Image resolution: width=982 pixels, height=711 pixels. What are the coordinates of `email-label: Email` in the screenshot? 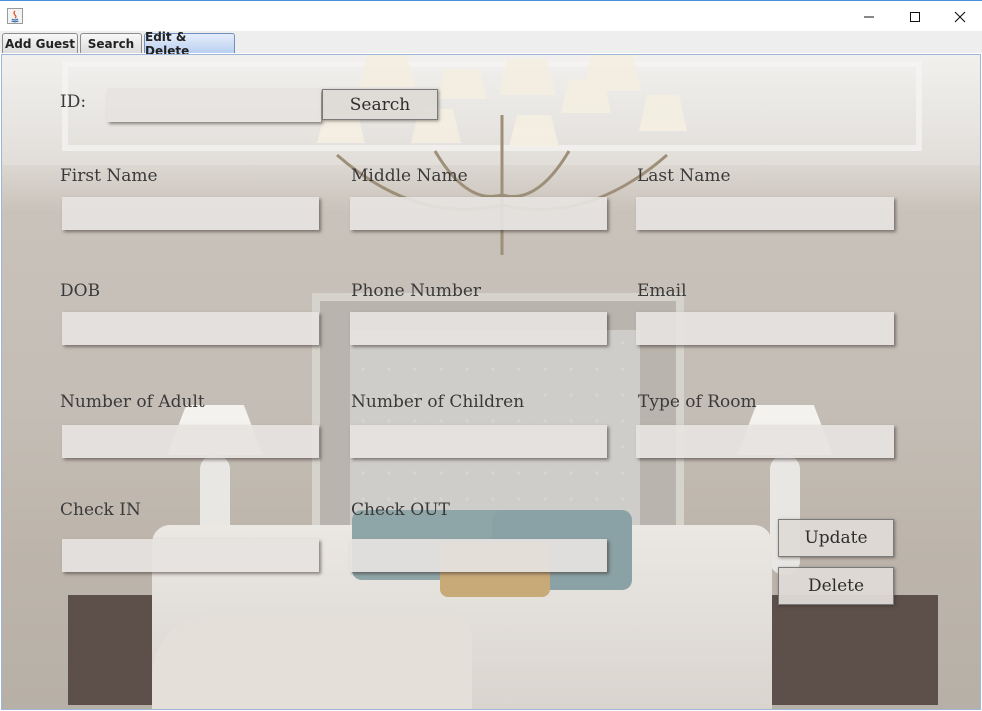 It's located at (662, 291).